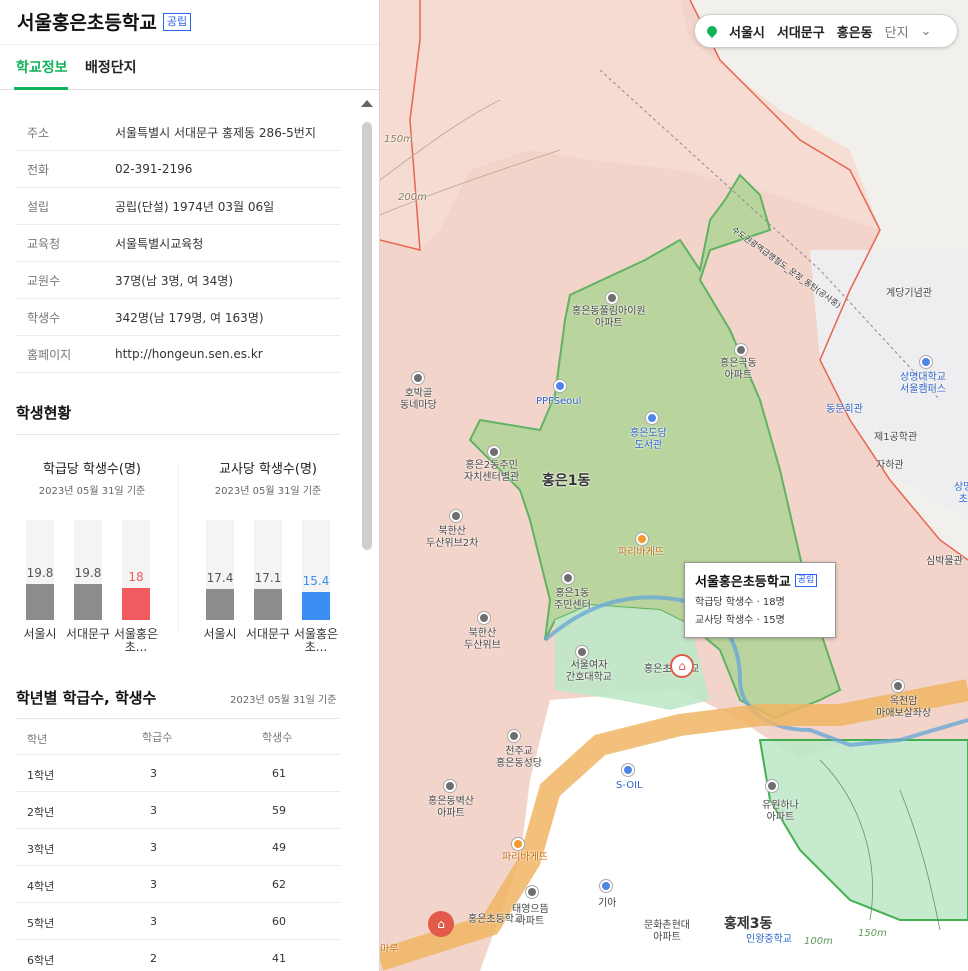 This screenshot has height=971, width=968. Describe the element at coordinates (178, 884) in the screenshot. I see `table-row: 4학년 3 62` at that location.